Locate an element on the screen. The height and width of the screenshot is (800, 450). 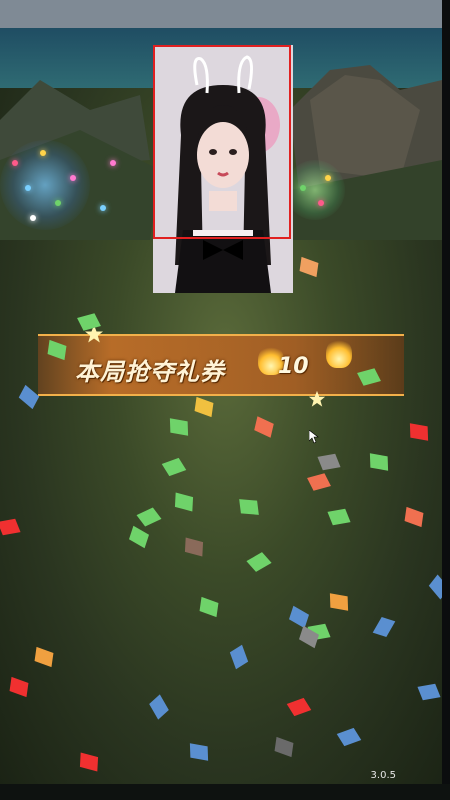
banner-count: 10 is located at coordinates (293, 366).